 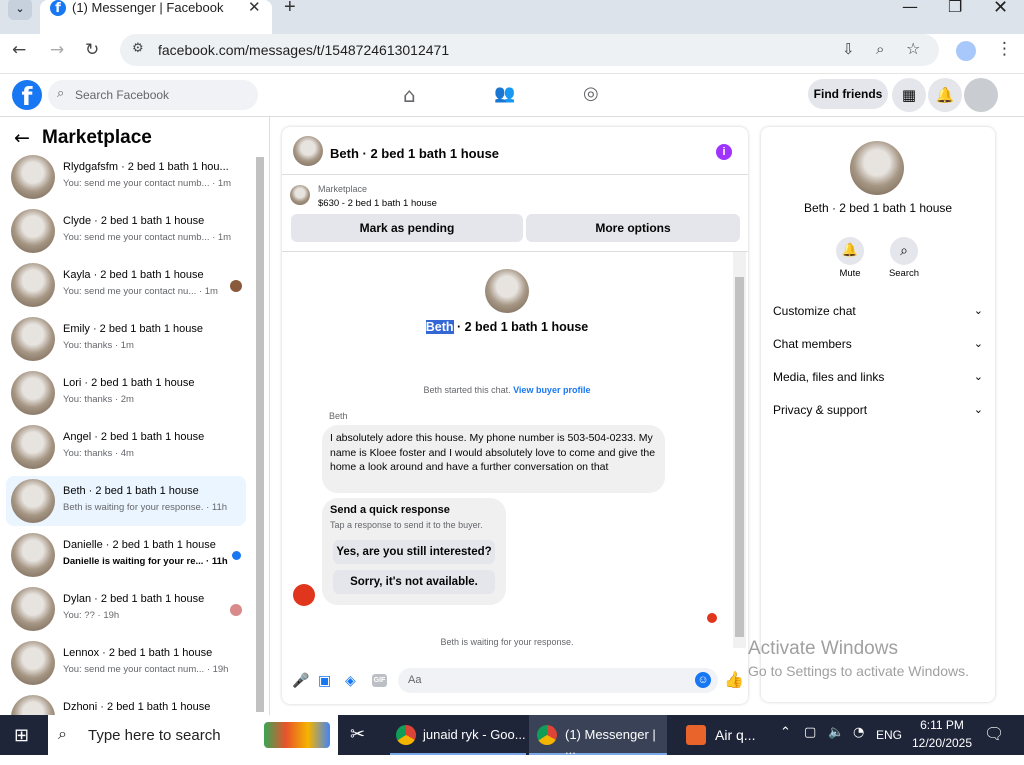 I want to click on photo-icon: ▣, so click(x=324, y=681).